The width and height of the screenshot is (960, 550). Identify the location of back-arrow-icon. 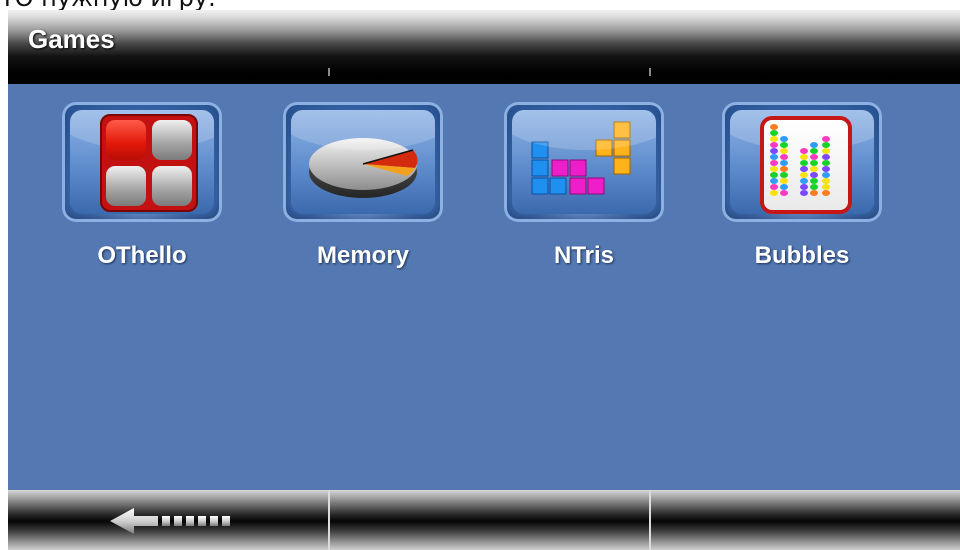
(170, 521).